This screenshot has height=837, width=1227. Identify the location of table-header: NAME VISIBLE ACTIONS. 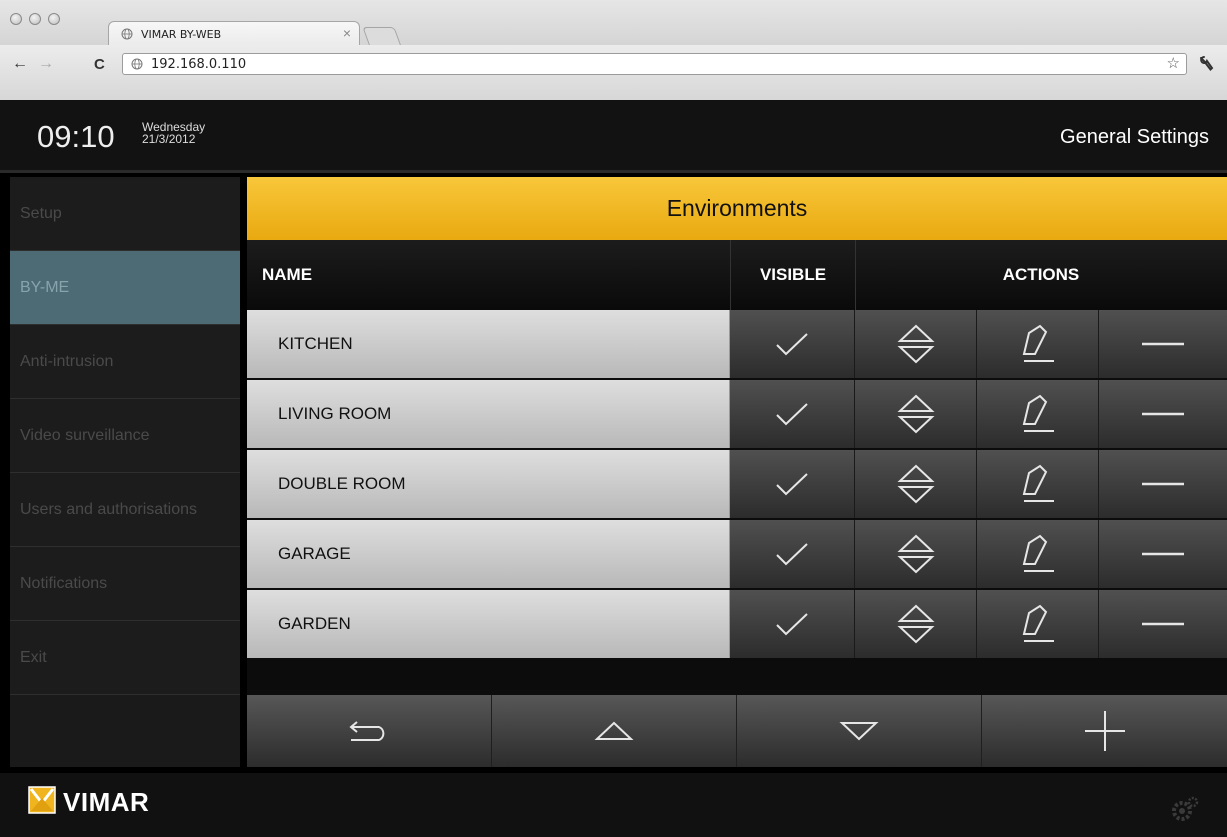
(737, 275).